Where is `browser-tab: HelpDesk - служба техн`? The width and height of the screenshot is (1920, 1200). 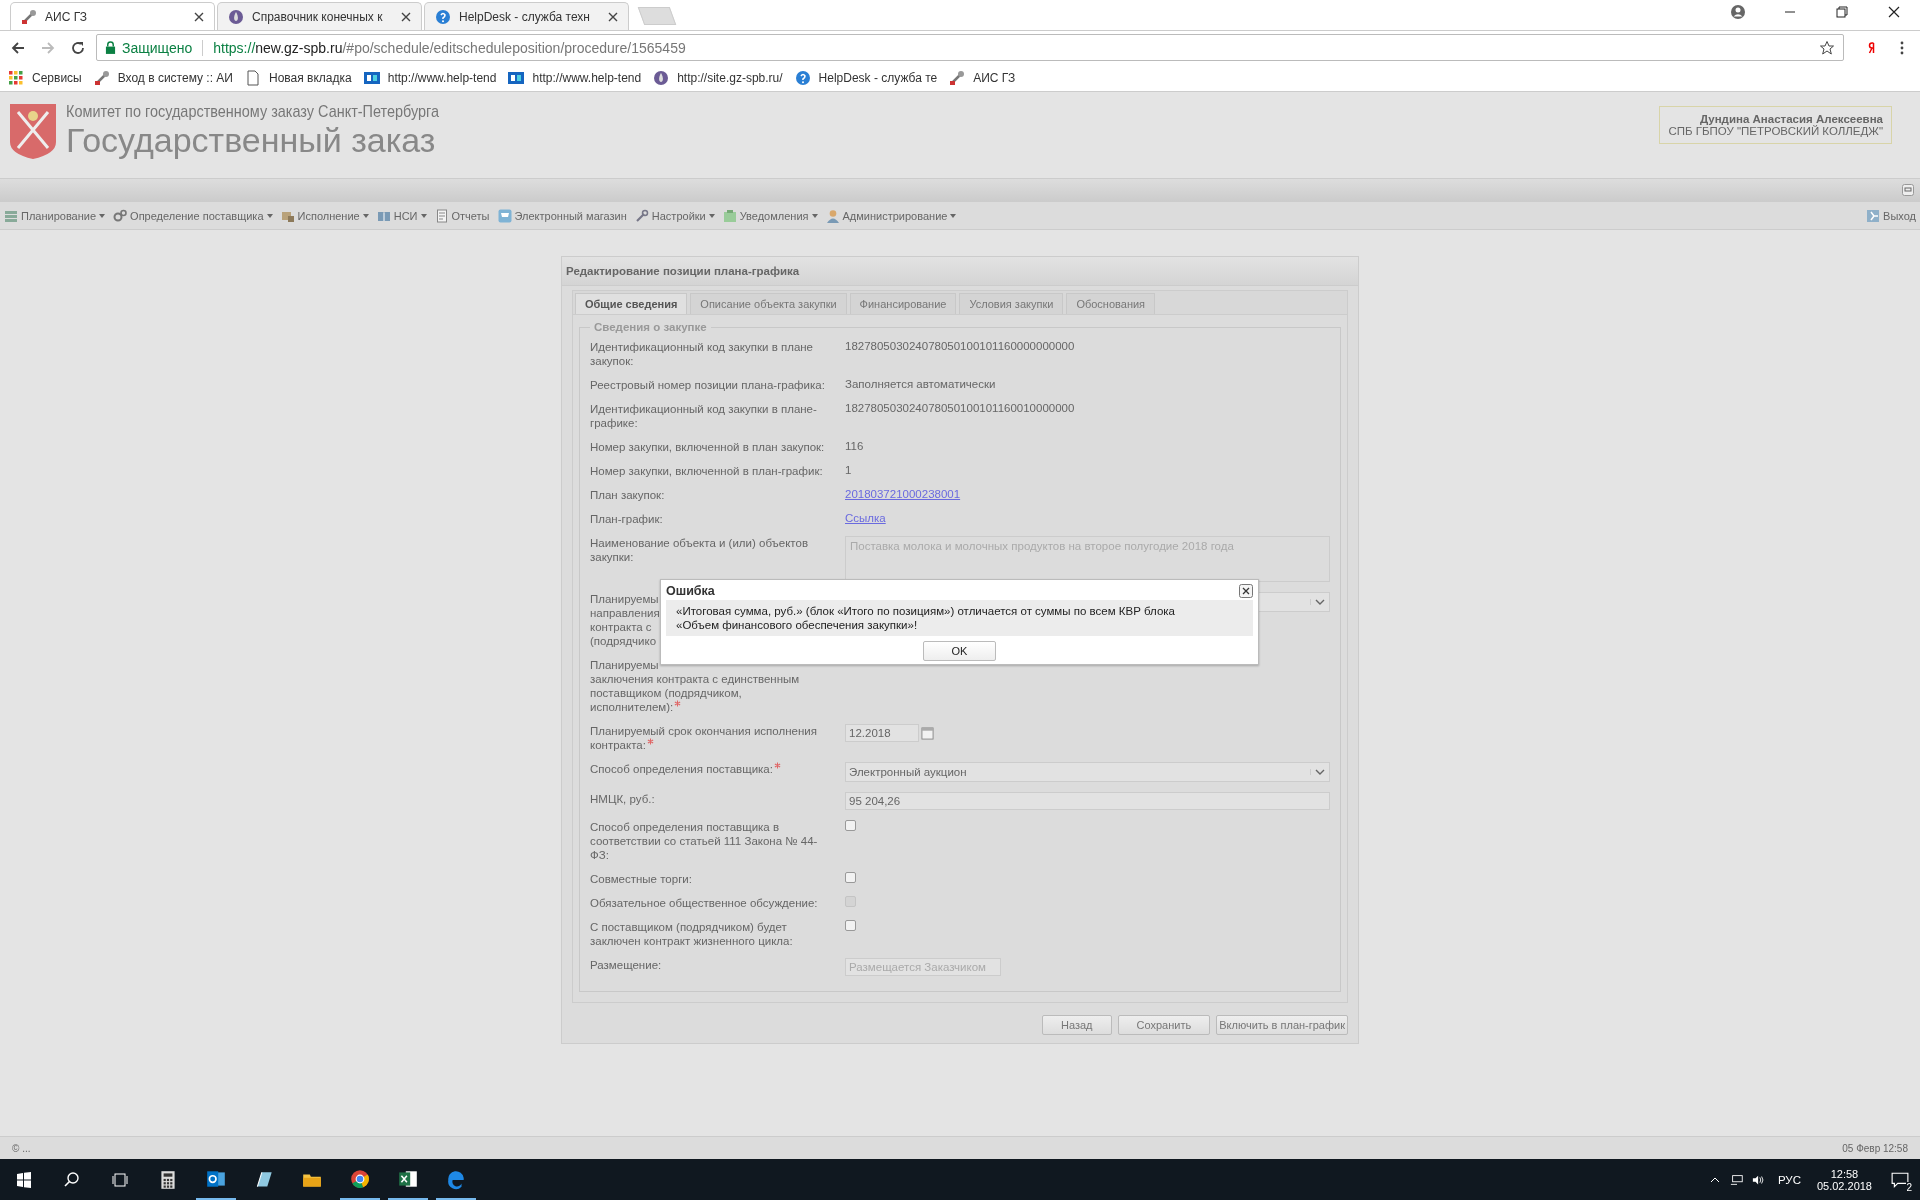 browser-tab: HelpDesk - служба техн is located at coordinates (526, 16).